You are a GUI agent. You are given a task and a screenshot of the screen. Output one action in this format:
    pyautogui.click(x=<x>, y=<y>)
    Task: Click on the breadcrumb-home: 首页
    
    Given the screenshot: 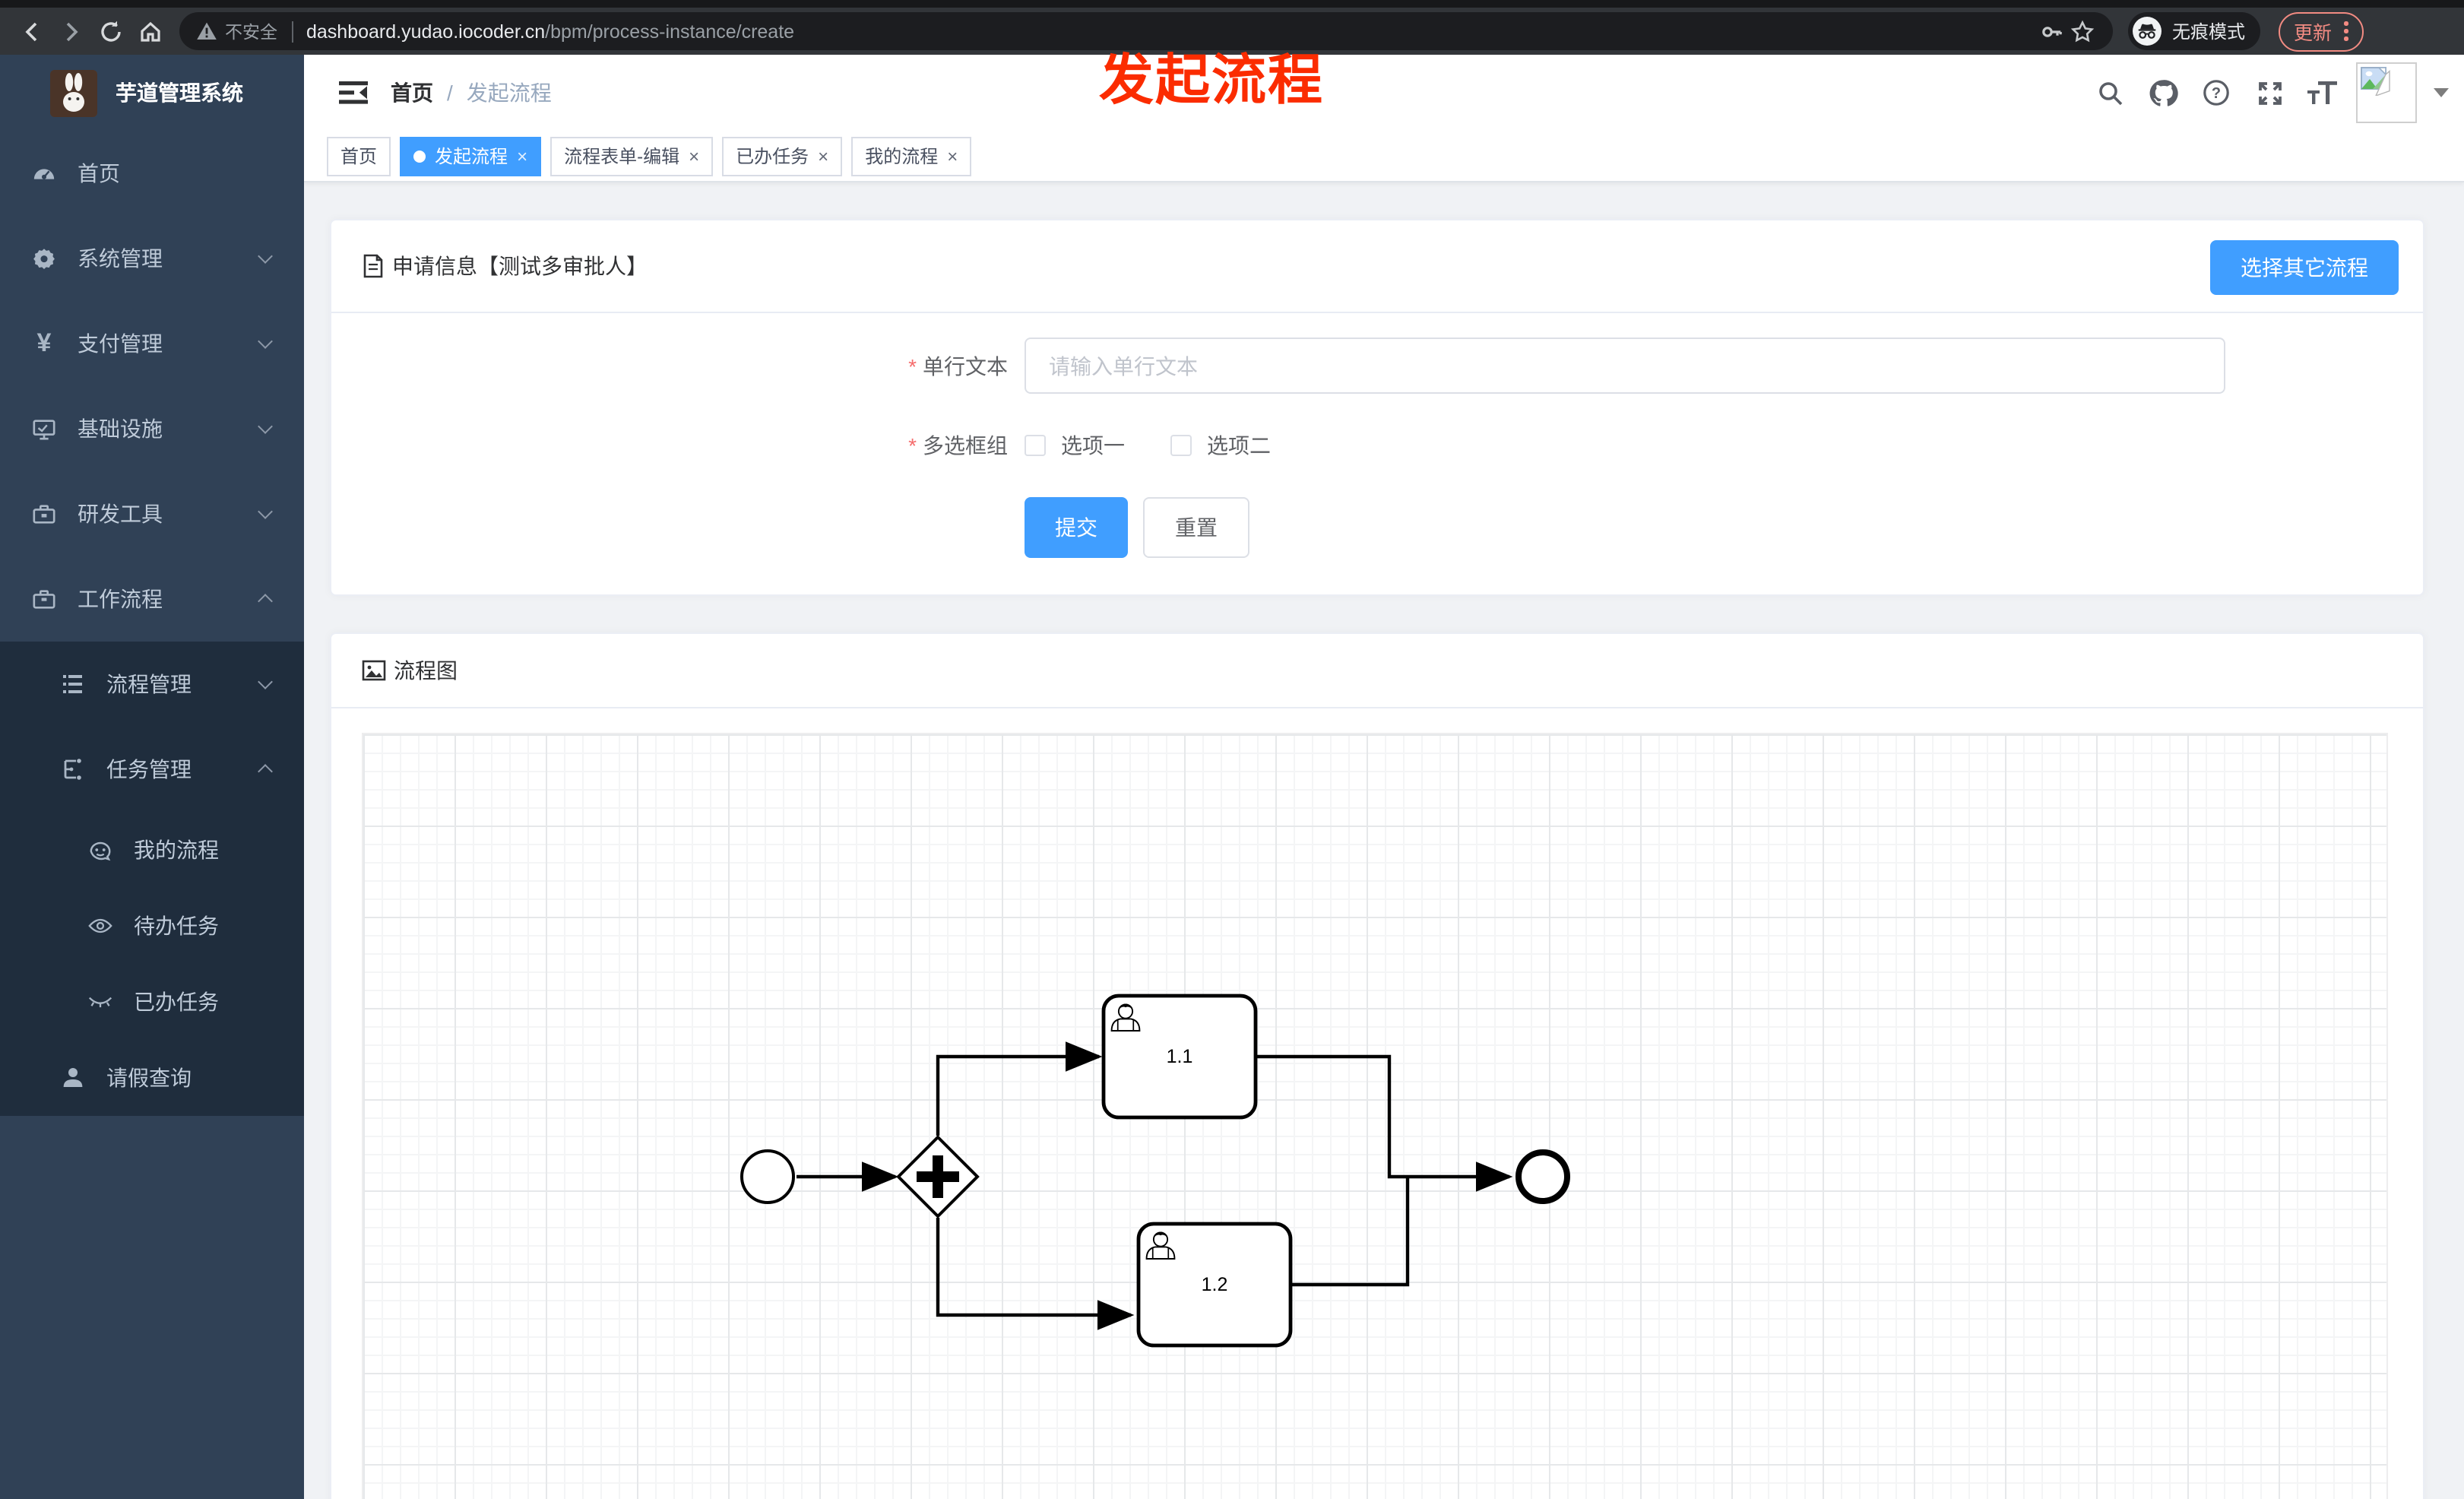 What is the action you would take?
    pyautogui.click(x=412, y=93)
    